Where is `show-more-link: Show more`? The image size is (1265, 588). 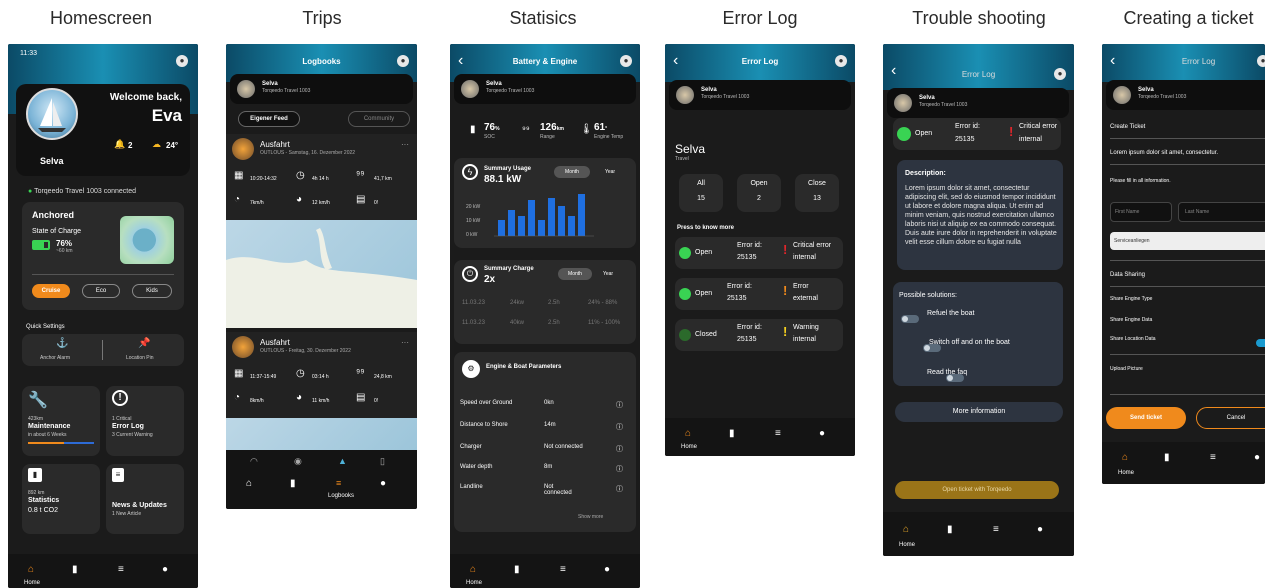 show-more-link: Show more is located at coordinates (590, 517).